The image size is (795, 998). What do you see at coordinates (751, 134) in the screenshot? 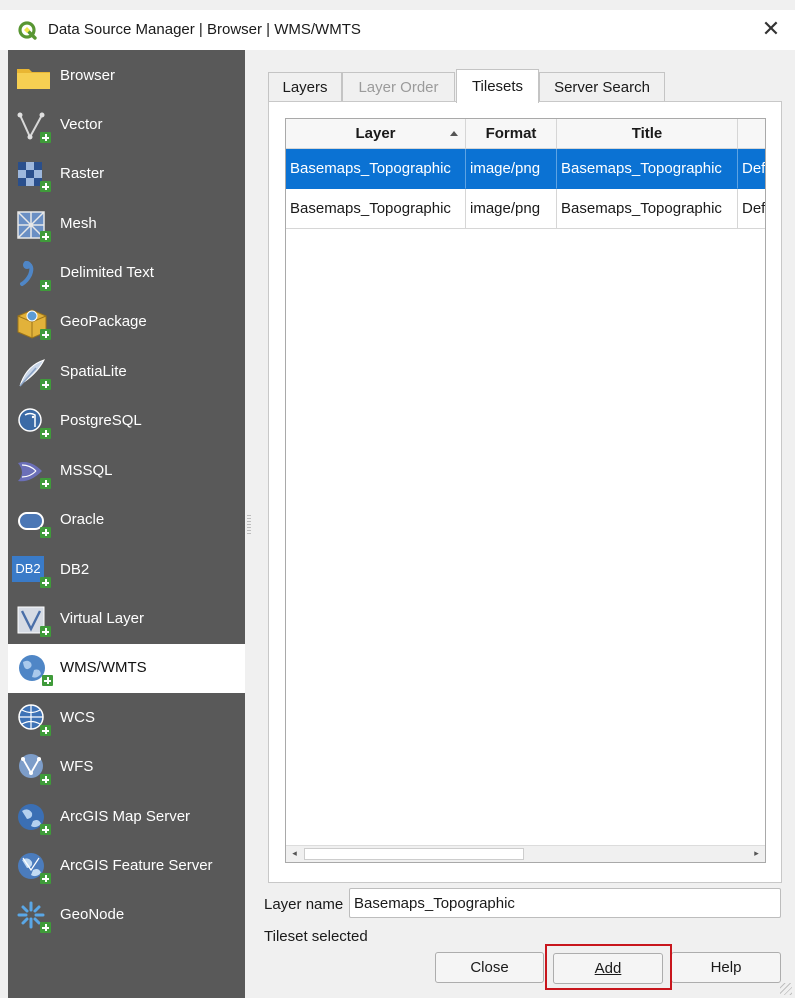
I see `column-header-extra` at bounding box center [751, 134].